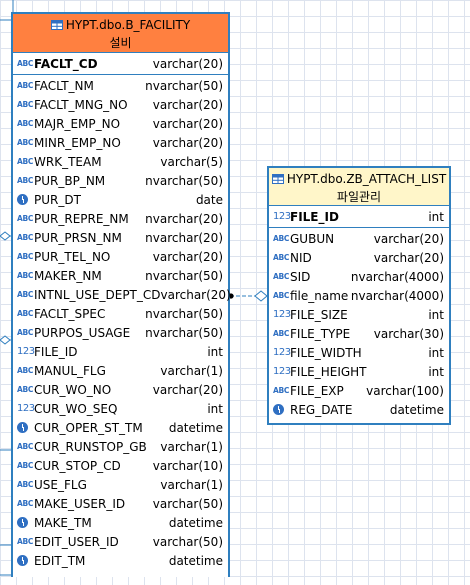 This screenshot has height=585, width=470. Describe the element at coordinates (120, 142) in the screenshot. I see `column-row: ABC MINR_EMP_NO varchar(20)` at that location.